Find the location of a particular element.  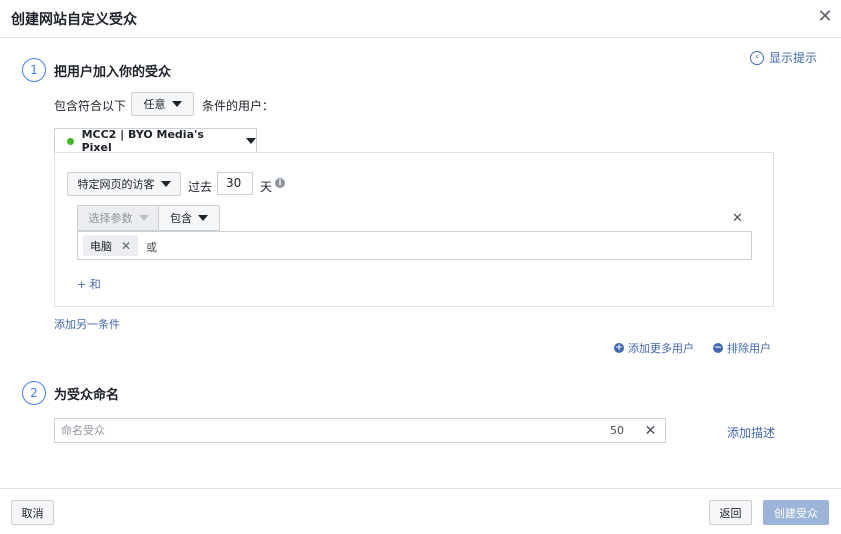

match-any-value: 任意 is located at coordinates (154, 104).